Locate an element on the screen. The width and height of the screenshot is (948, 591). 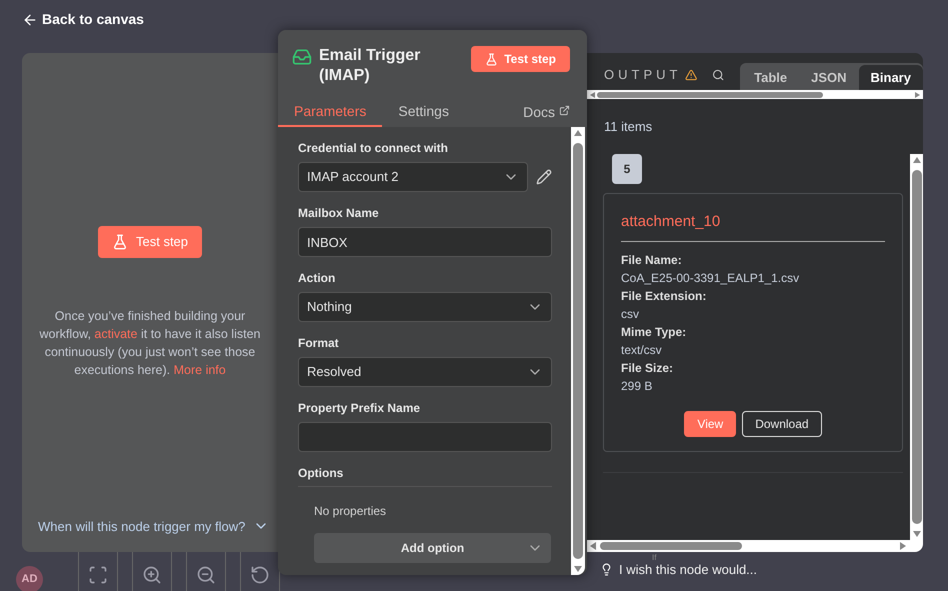
select-field: Nothing is located at coordinates (425, 307).